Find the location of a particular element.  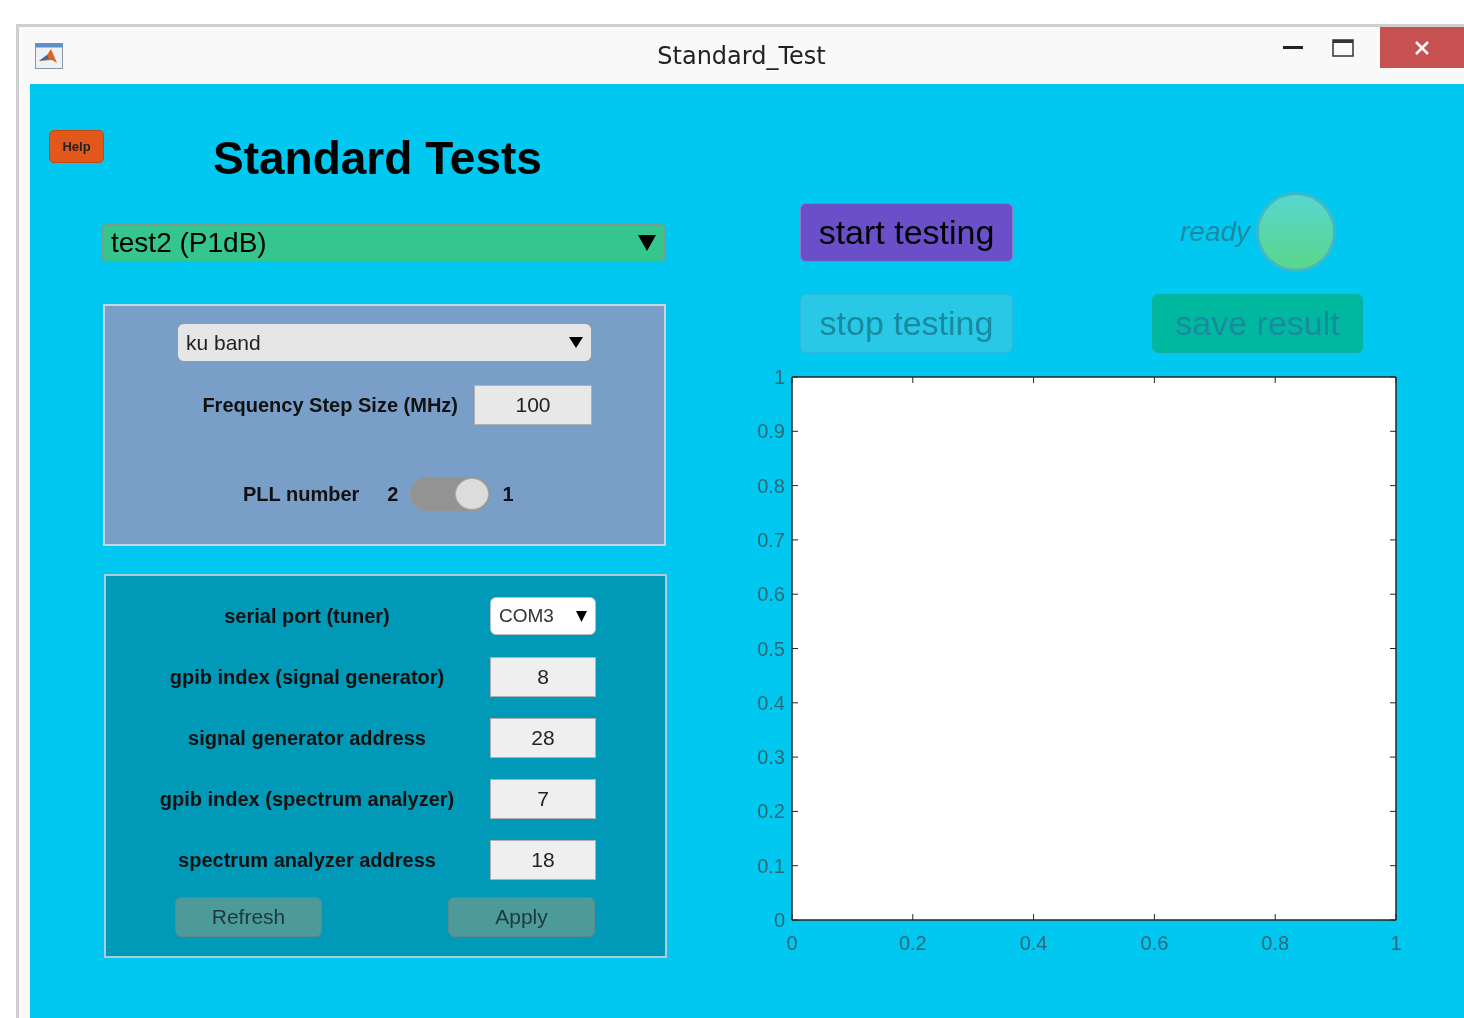

field-label: serial port (tuner) is located at coordinates (307, 616).